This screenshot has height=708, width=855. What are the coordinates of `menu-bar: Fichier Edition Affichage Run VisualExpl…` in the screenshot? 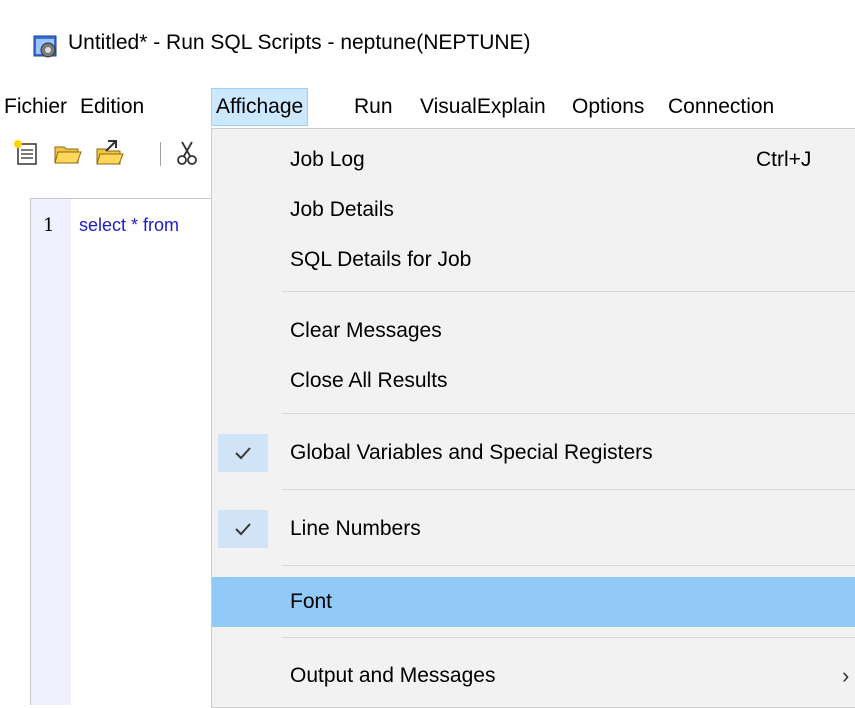 It's located at (427, 108).